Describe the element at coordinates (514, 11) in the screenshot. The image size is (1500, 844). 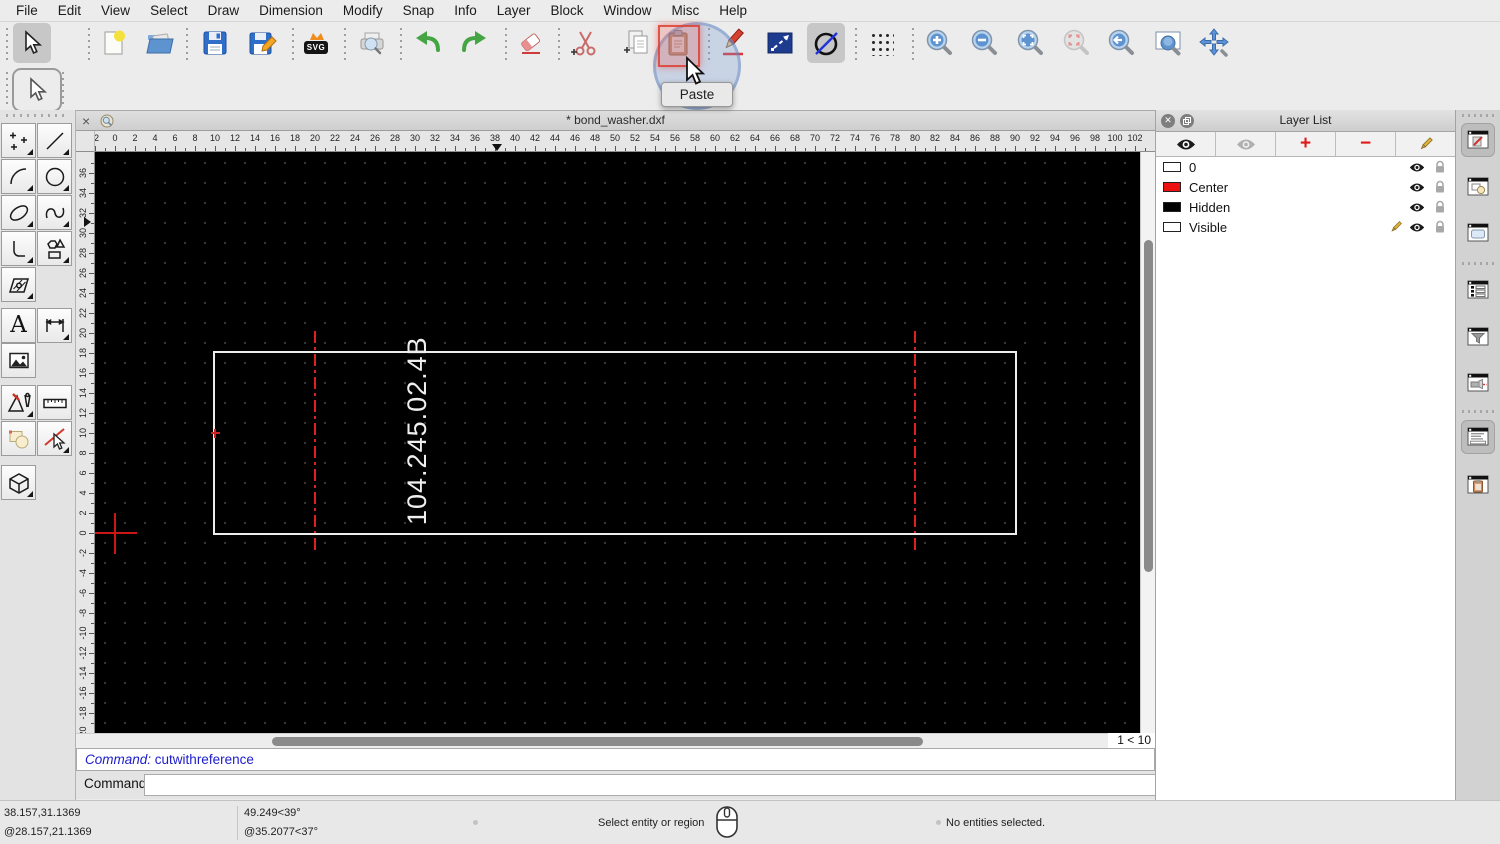
I see `menu-layer: Layer` at that location.